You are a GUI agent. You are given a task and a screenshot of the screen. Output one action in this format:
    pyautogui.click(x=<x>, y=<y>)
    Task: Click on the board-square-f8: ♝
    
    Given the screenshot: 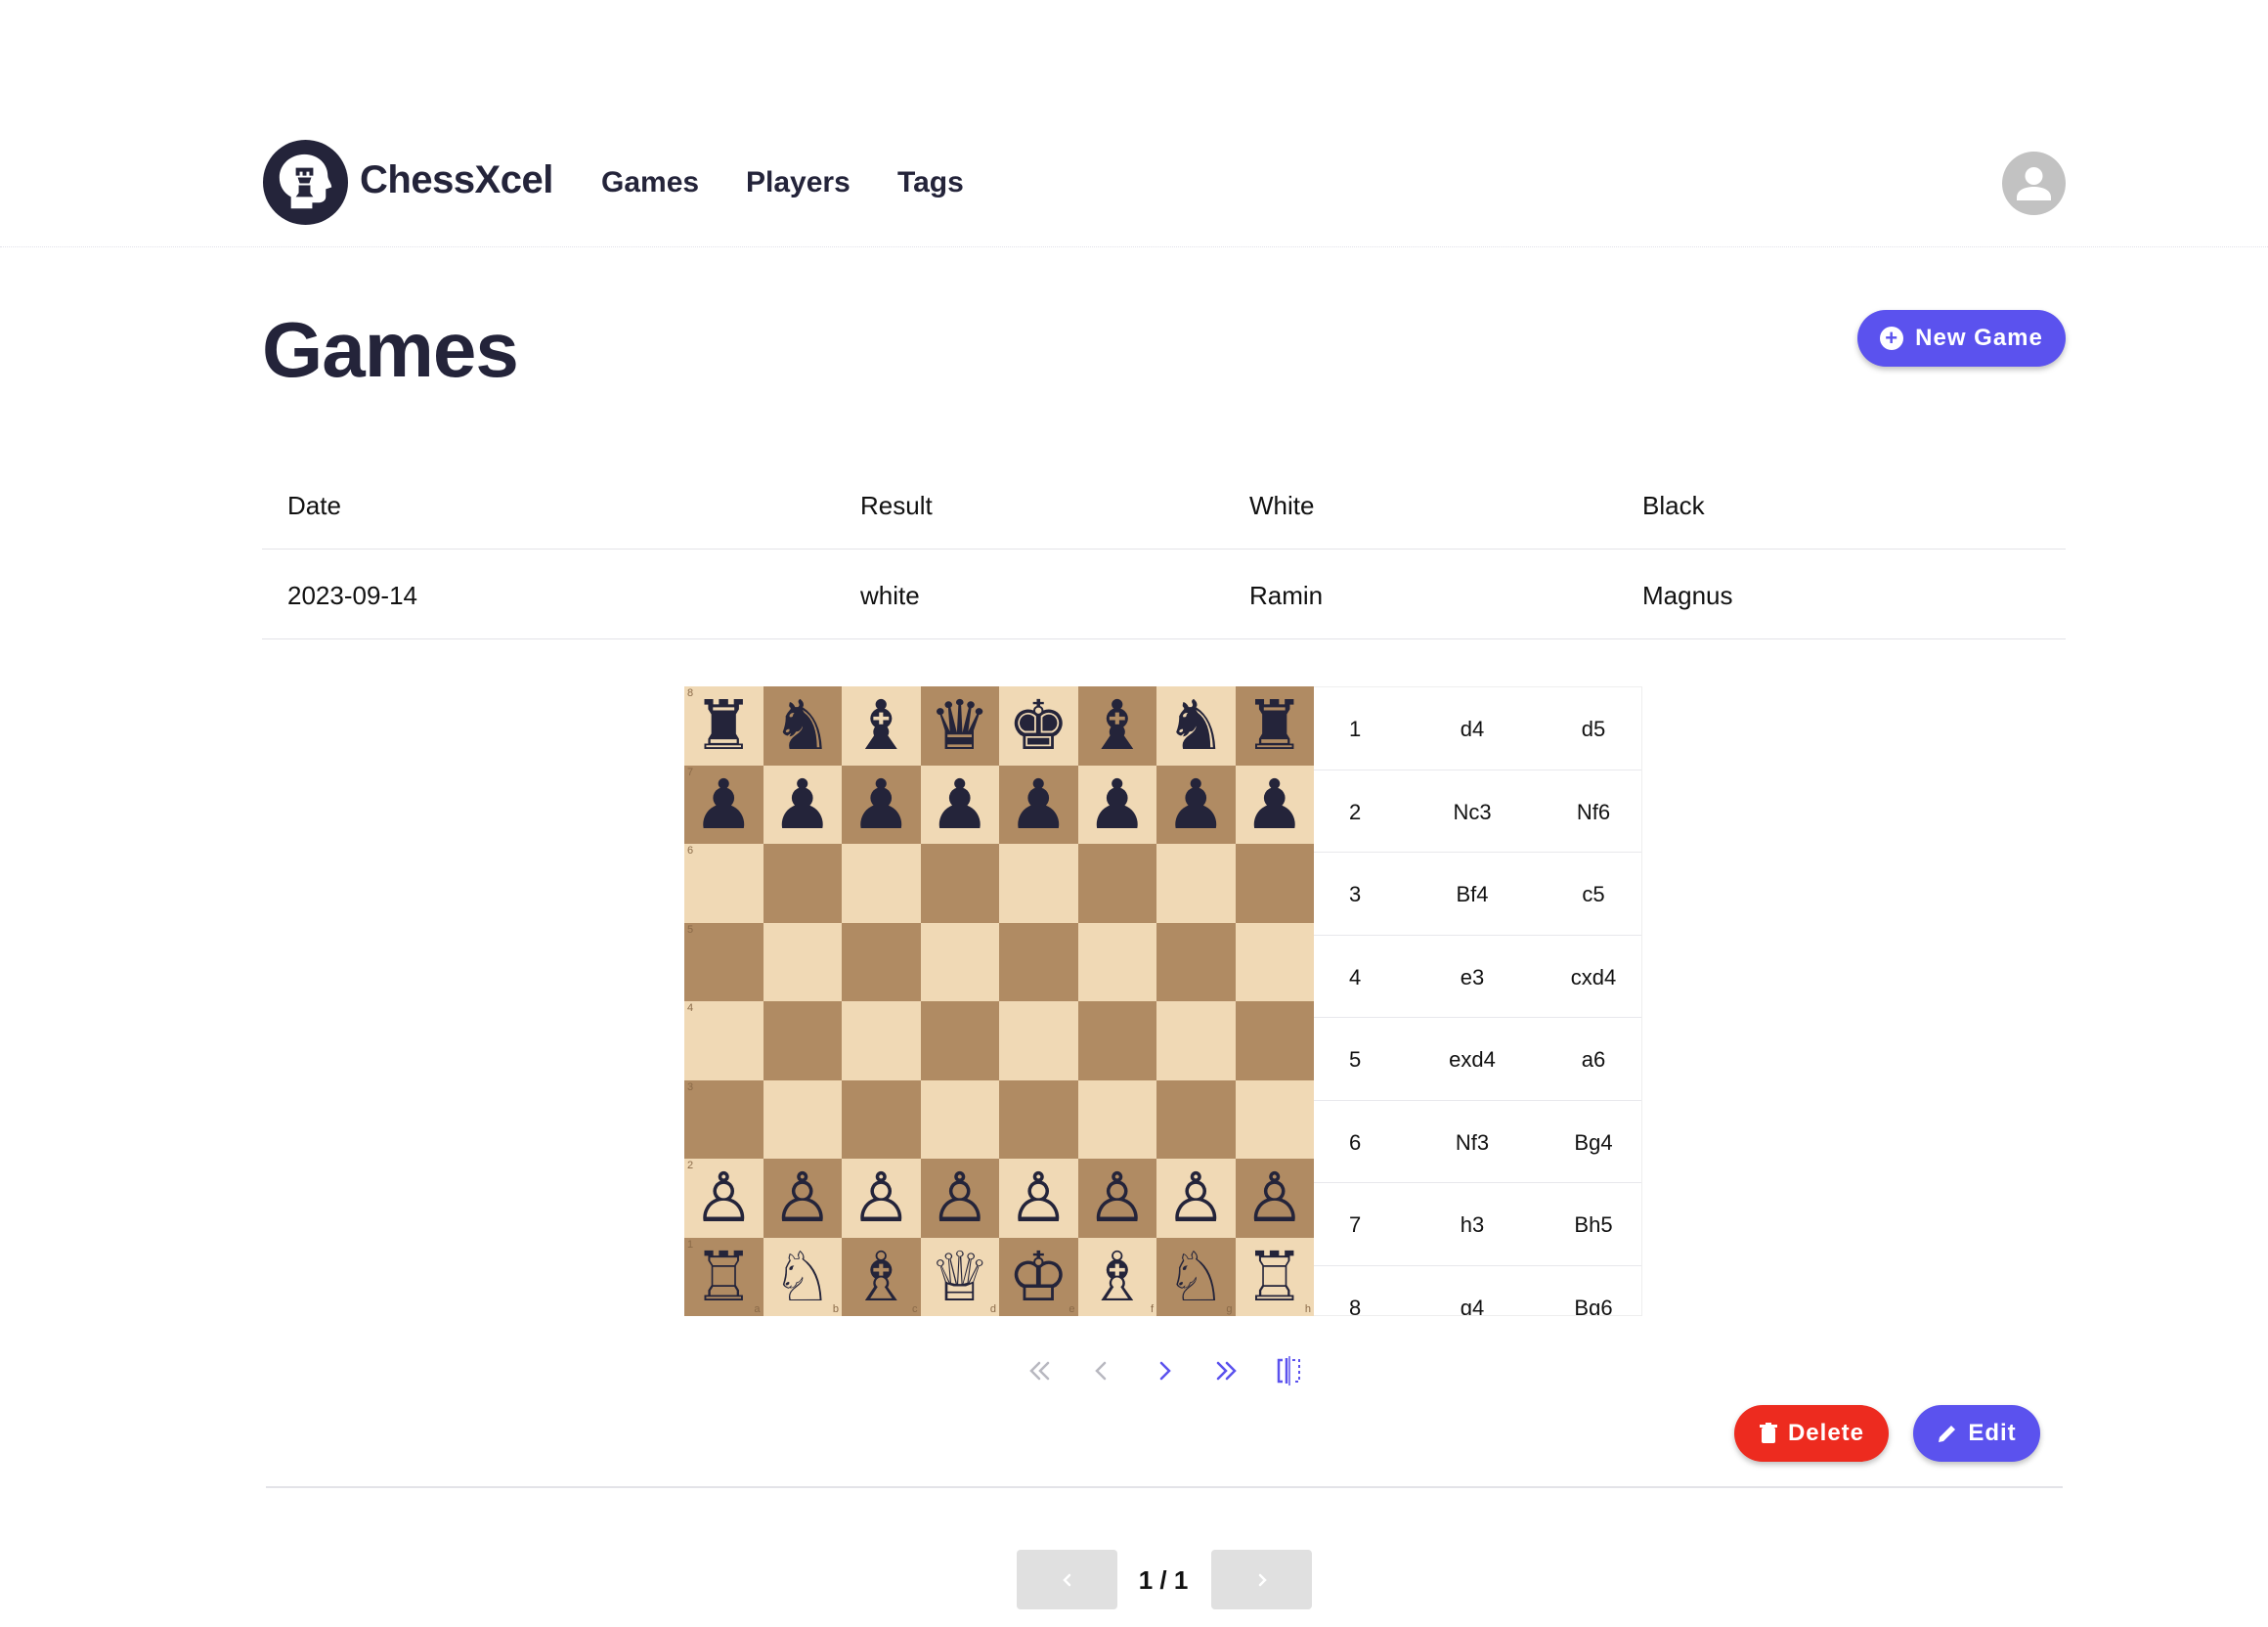 What is the action you would take?
    pyautogui.click(x=1116, y=726)
    